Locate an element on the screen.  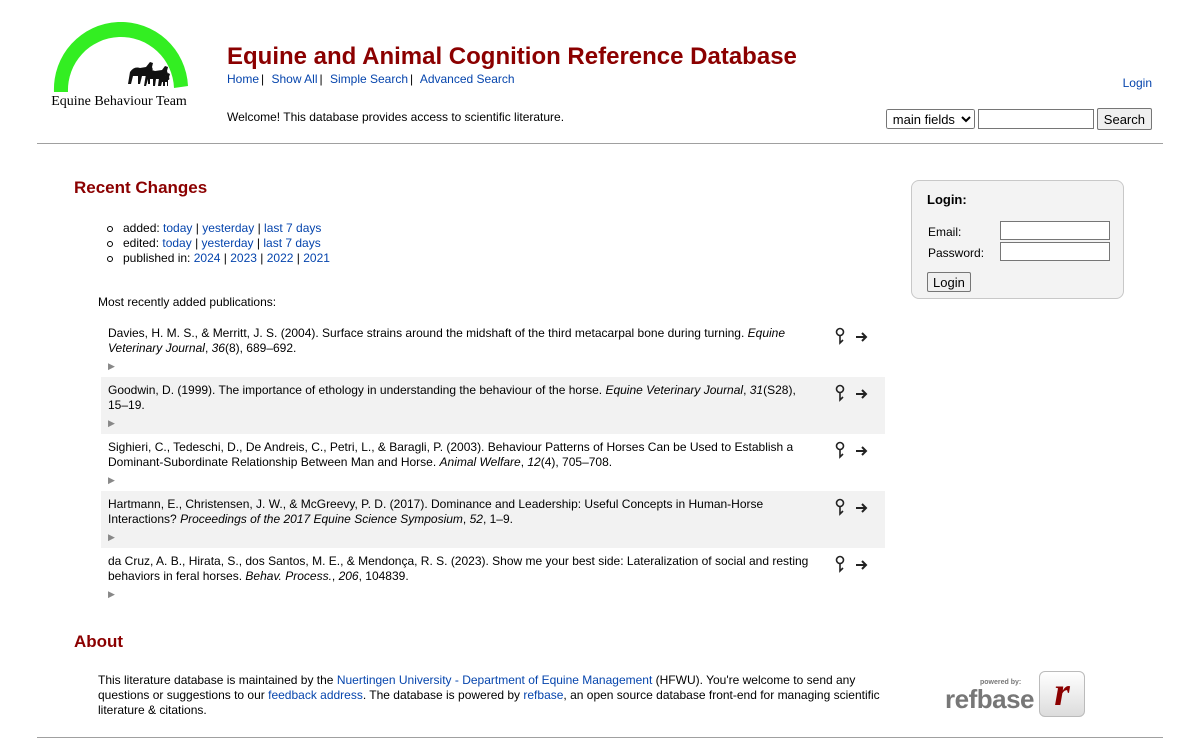
quick-search: main fields Search is located at coordinates (1018, 119).